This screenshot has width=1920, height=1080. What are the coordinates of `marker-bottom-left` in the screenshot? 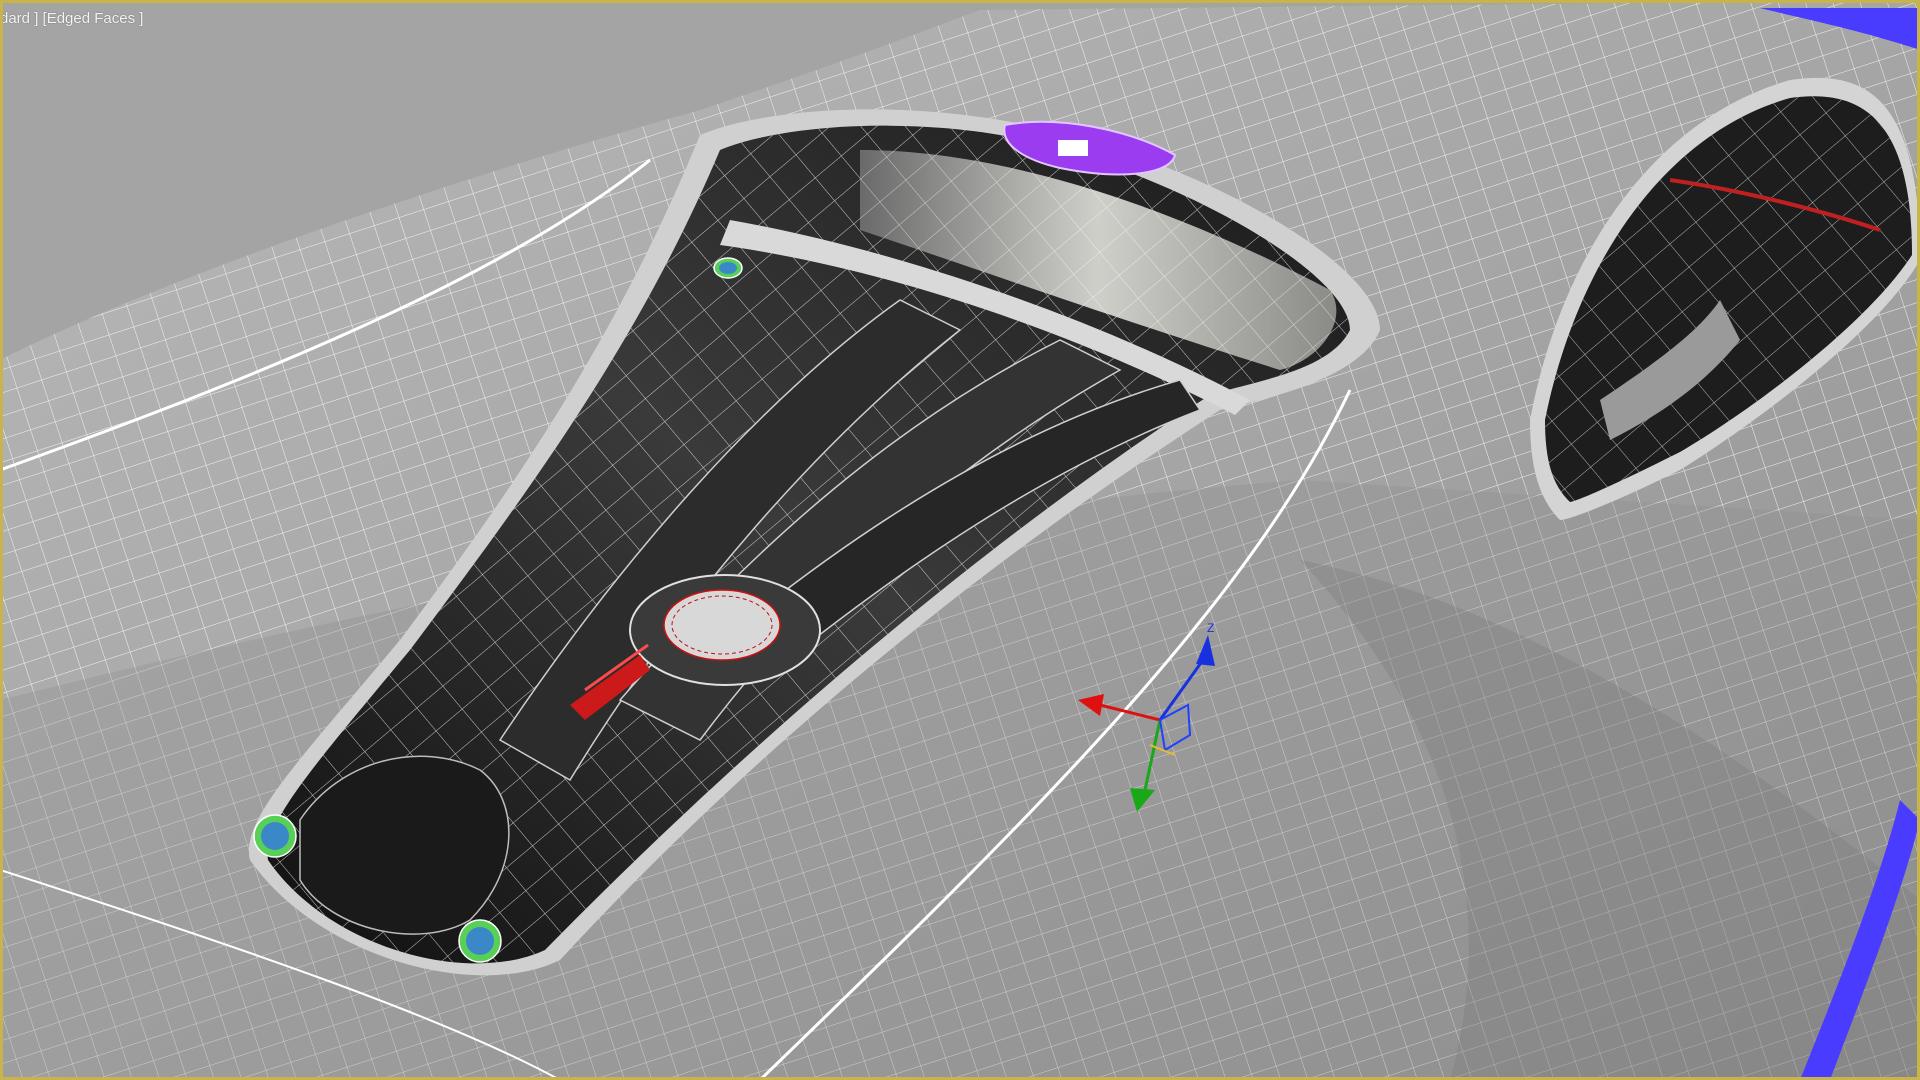 It's located at (275, 836).